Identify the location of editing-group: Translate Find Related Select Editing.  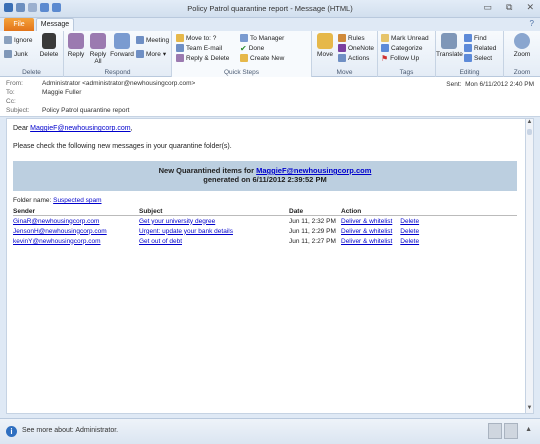
(470, 54).